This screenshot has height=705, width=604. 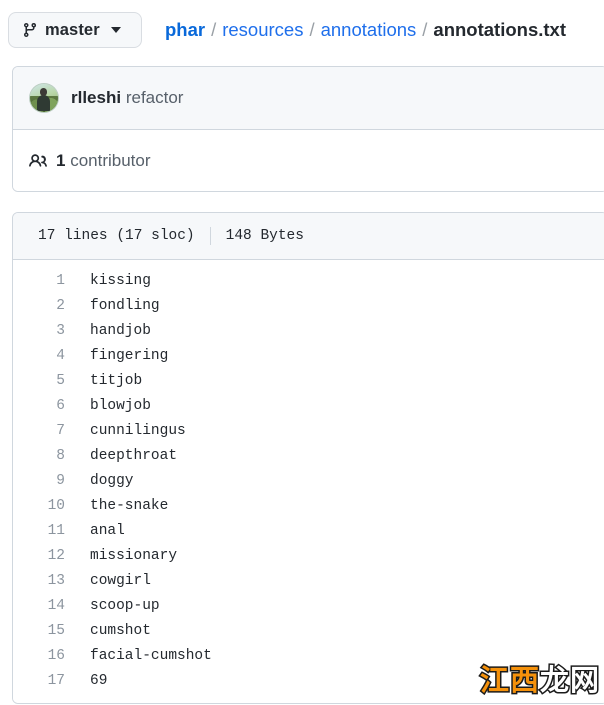 I want to click on line-number: 5, so click(x=39, y=381).